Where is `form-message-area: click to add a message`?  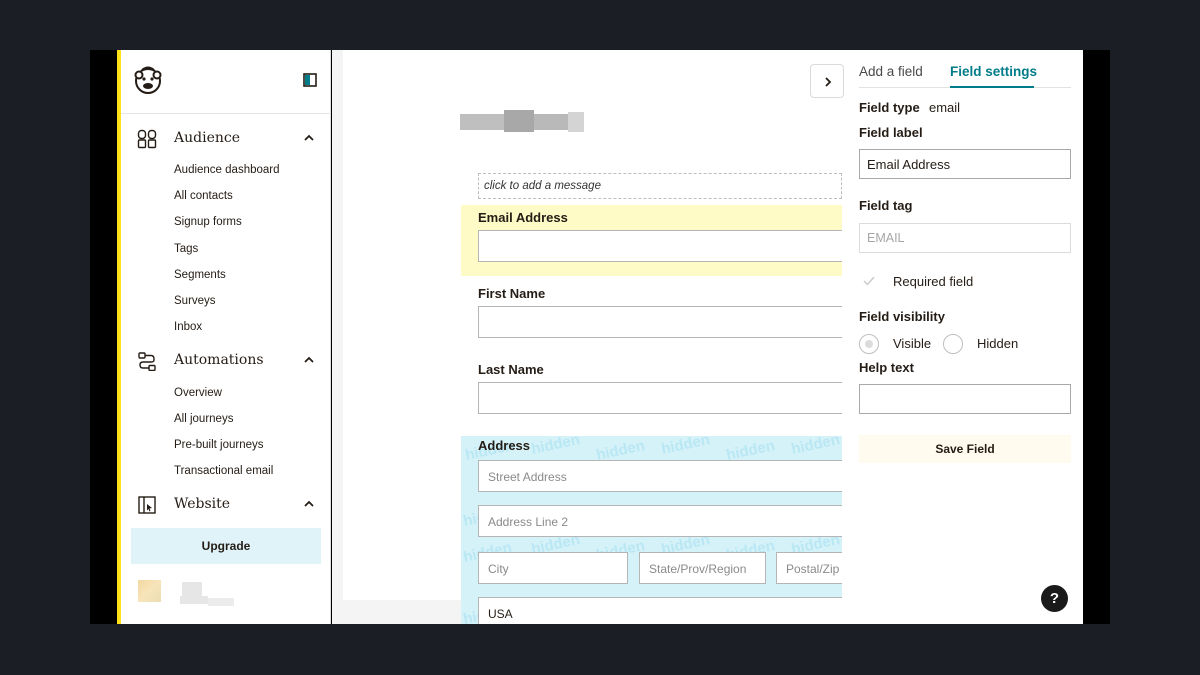
form-message-area: click to add a message is located at coordinates (660, 186).